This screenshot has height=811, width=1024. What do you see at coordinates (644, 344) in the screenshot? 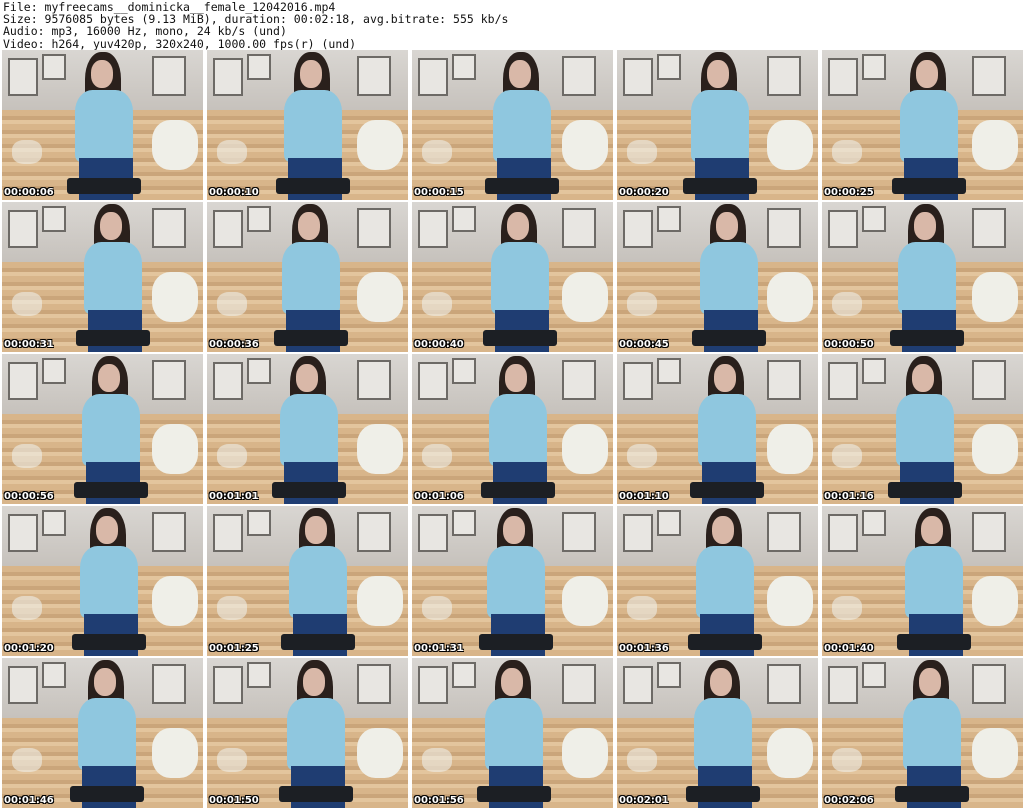
I see `thumbnail-timestamp: 00:00:45` at bounding box center [644, 344].